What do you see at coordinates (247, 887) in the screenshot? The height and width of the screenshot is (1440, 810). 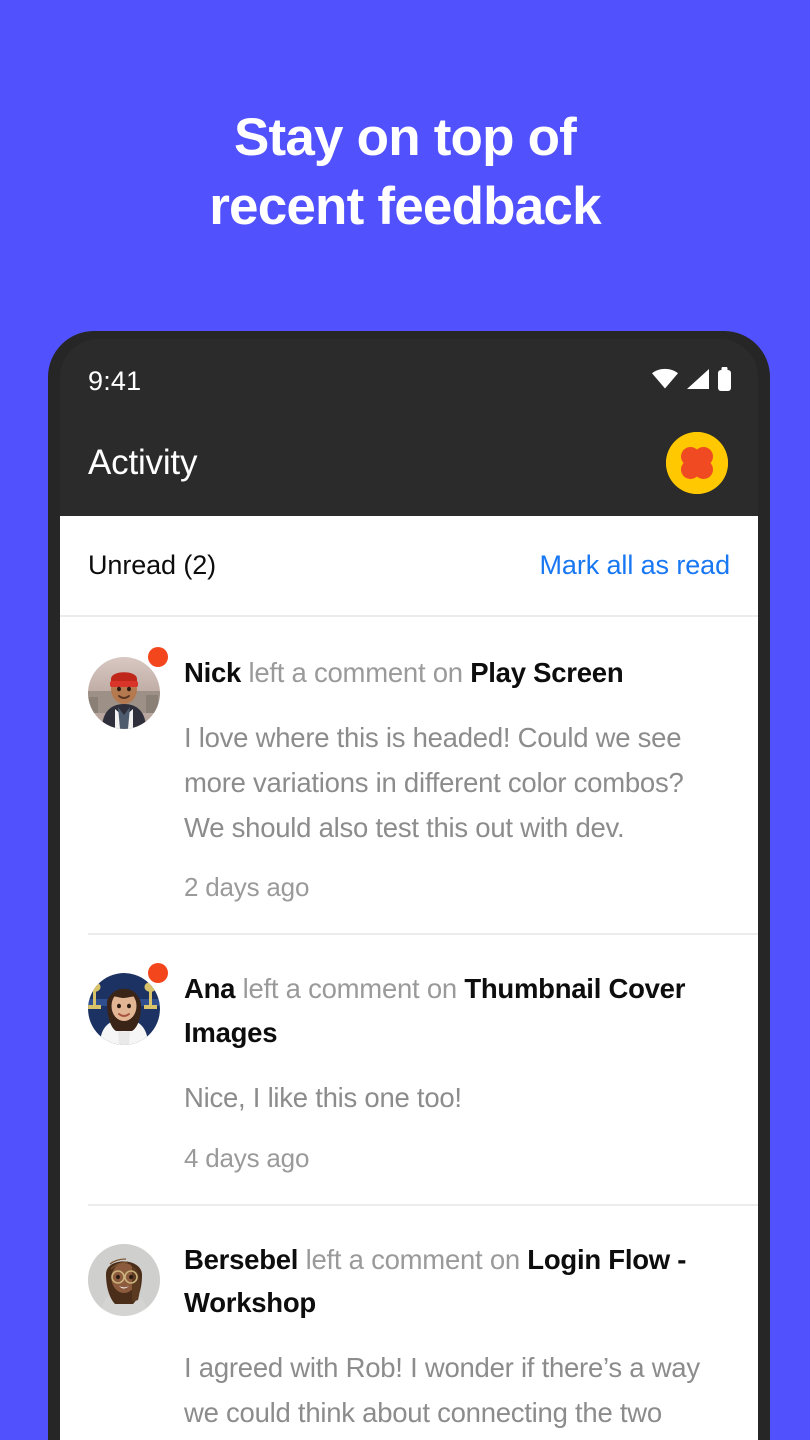 I see `activity-timestamp: 2 days ago` at bounding box center [247, 887].